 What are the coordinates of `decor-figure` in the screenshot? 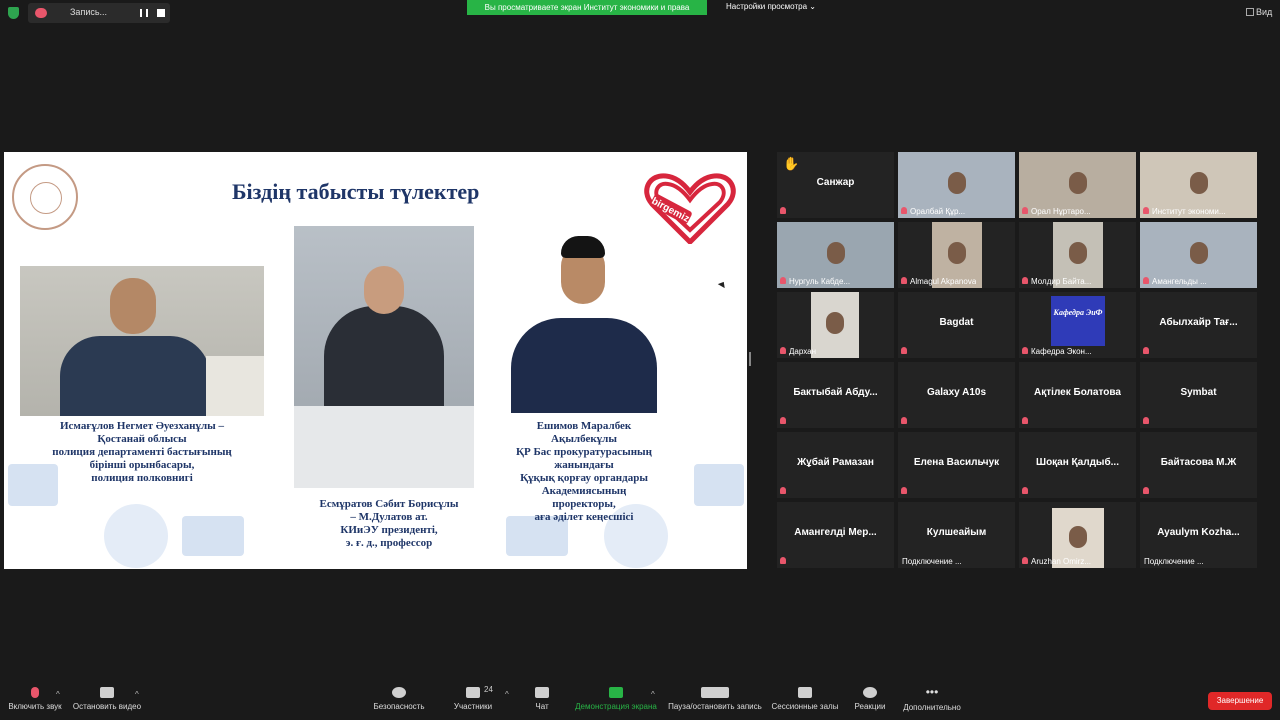 It's located at (136, 536).